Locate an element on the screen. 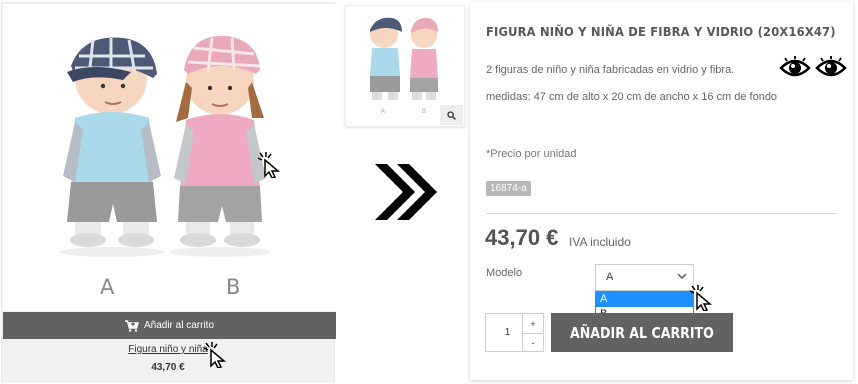 The width and height of the screenshot is (858, 384). divider is located at coordinates (661, 213).